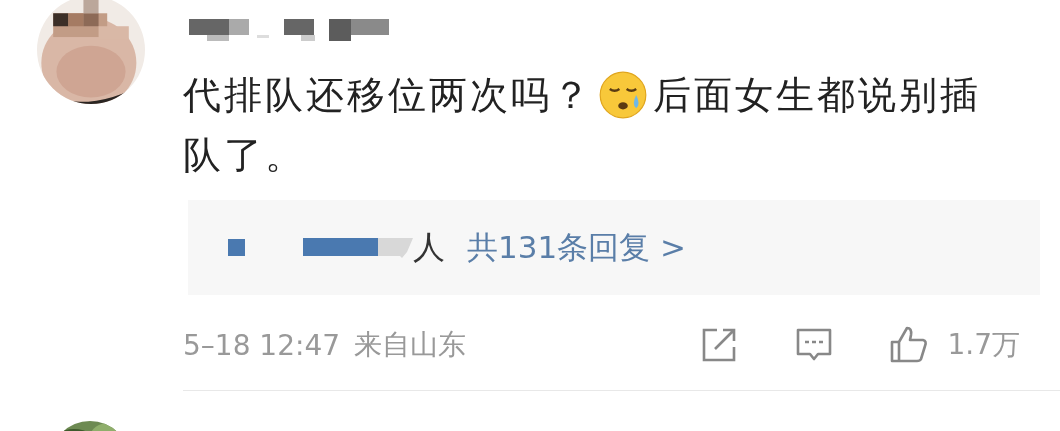 The height and width of the screenshot is (431, 1060). What do you see at coordinates (576, 247) in the screenshot?
I see `replies-link: 共131条回复 >` at bounding box center [576, 247].